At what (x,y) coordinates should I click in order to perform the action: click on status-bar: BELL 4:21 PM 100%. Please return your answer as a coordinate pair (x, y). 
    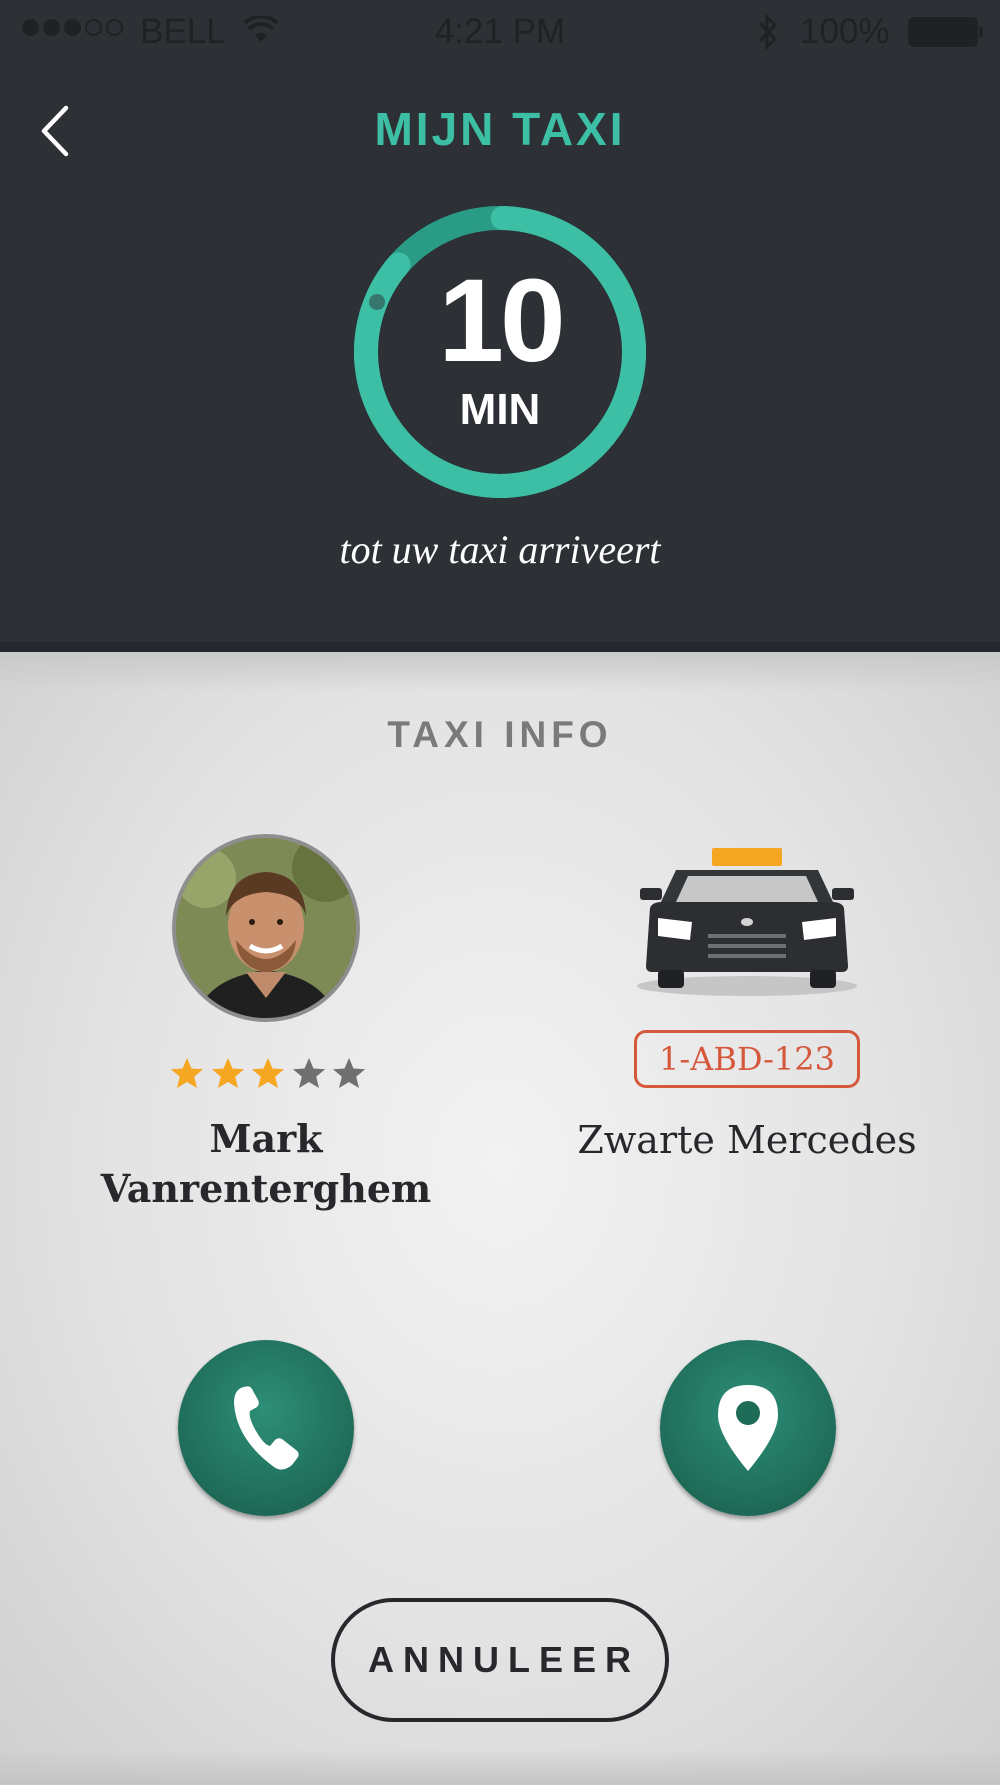
    Looking at the image, I should click on (500, 32).